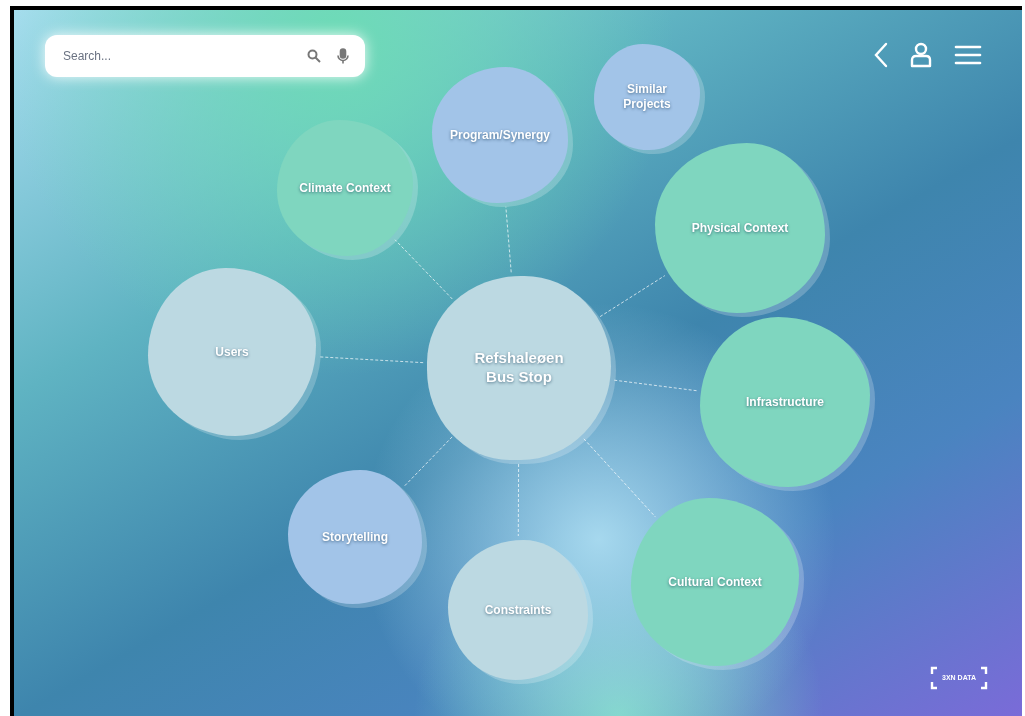 The height and width of the screenshot is (716, 1025). I want to click on microphone-icon, so click(343, 56).